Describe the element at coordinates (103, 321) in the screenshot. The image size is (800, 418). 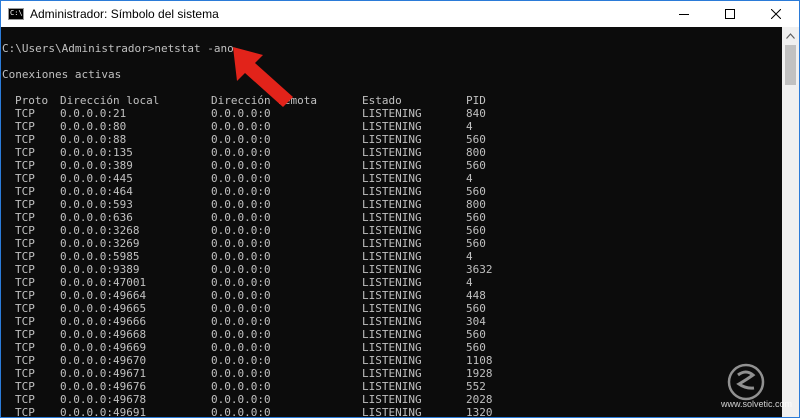
I see `cell-local-address: 0.0.0.0:49666` at that location.